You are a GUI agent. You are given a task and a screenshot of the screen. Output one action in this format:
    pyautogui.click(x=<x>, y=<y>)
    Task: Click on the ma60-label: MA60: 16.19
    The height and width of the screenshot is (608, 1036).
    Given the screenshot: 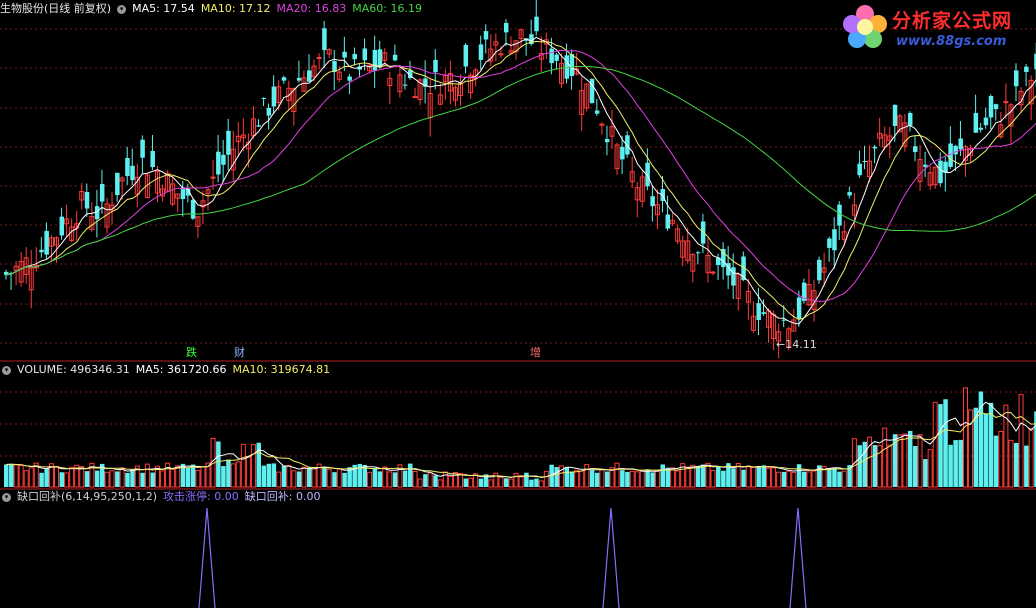 What is the action you would take?
    pyautogui.click(x=387, y=8)
    